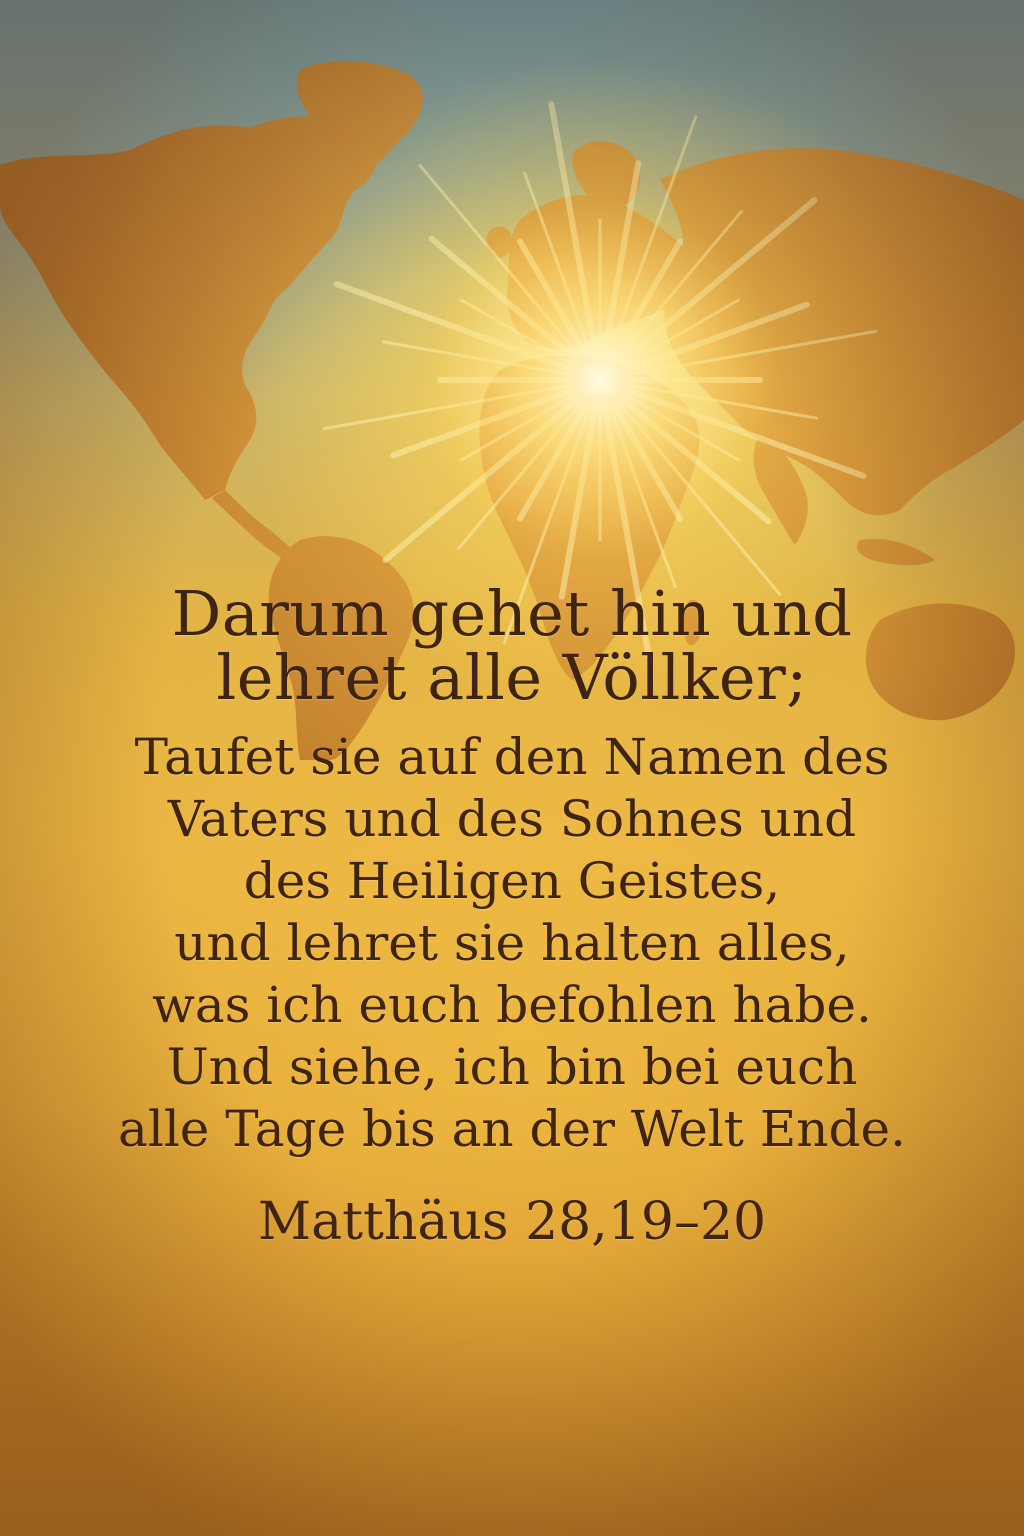 The height and width of the screenshot is (1536, 1024). I want to click on verse-body-line-6: Und siehe, ich bin bei euch, so click(512, 1067).